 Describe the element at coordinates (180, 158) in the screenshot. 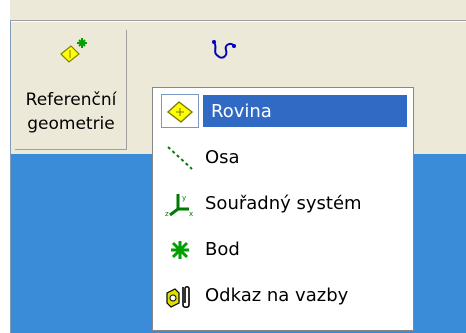

I see `axis-icon` at that location.